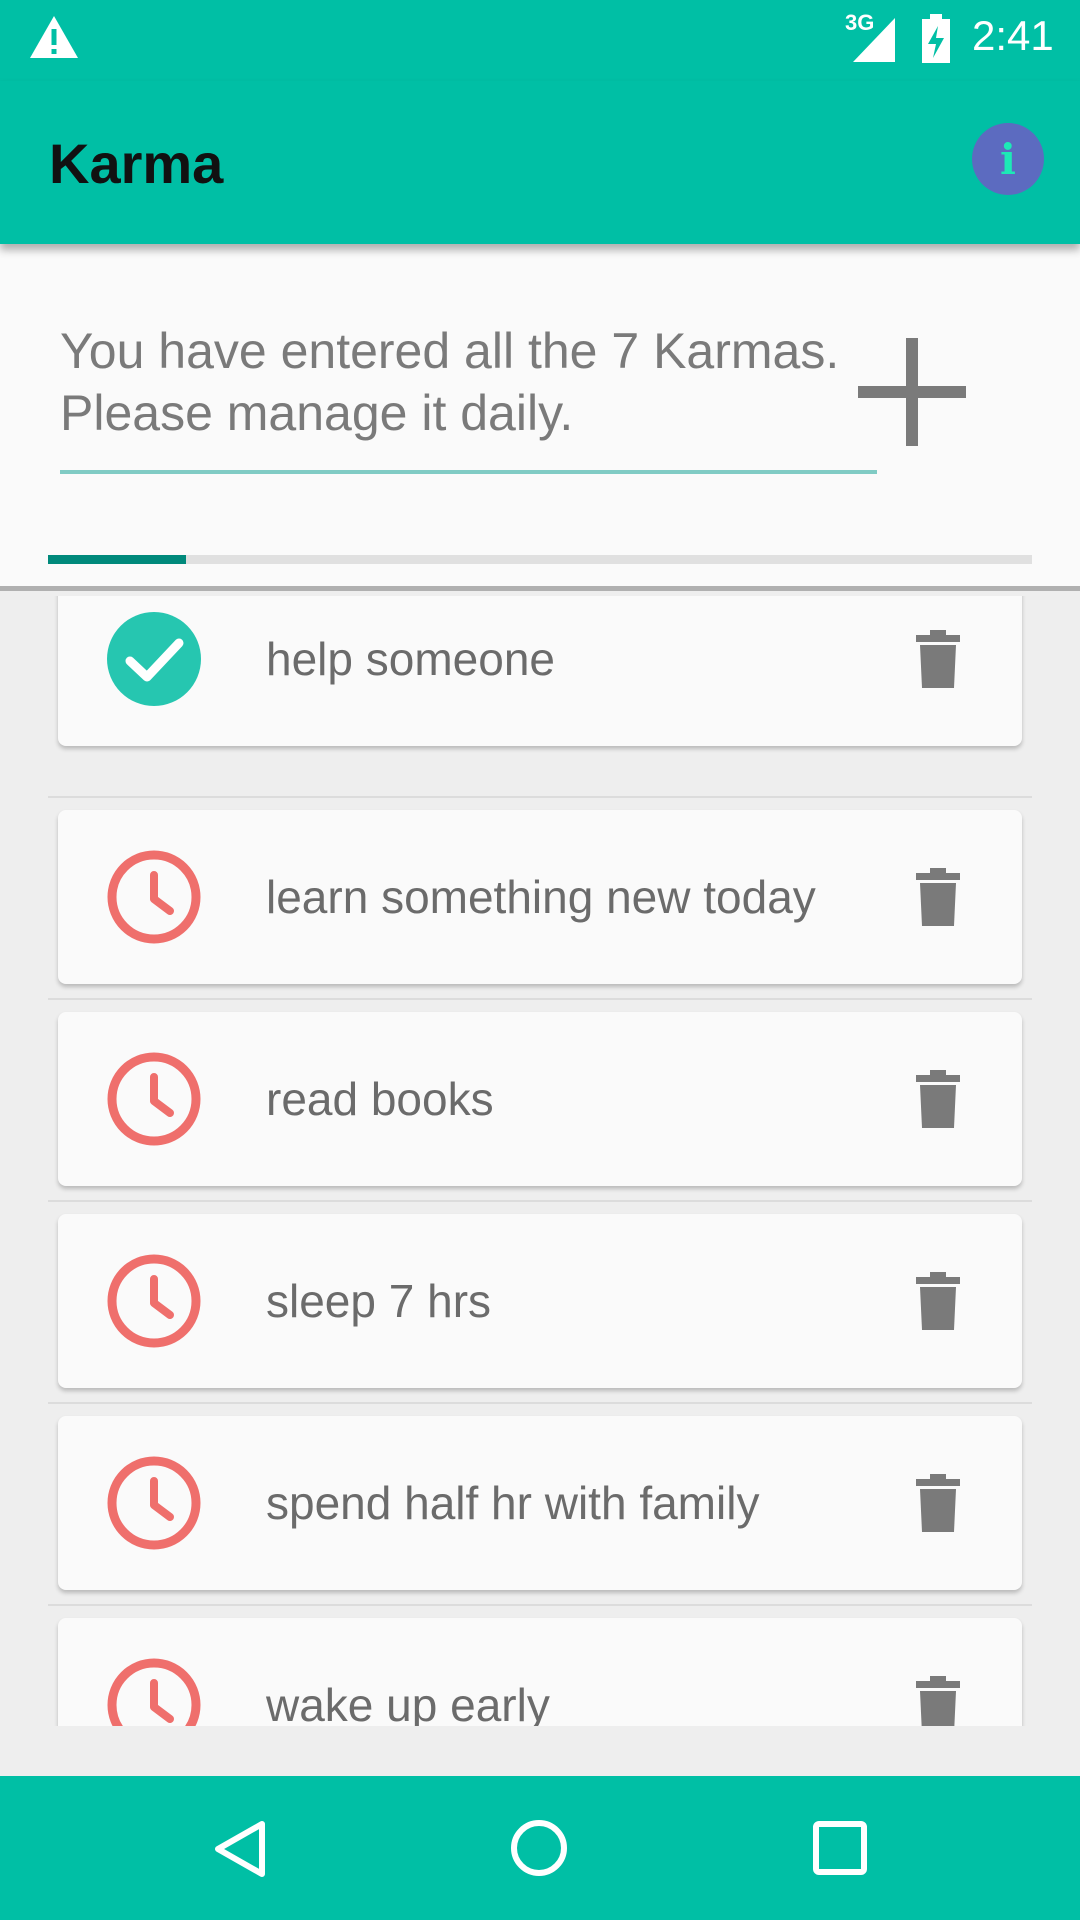  I want to click on karma-label: sleep 7 hrs, so click(379, 1301).